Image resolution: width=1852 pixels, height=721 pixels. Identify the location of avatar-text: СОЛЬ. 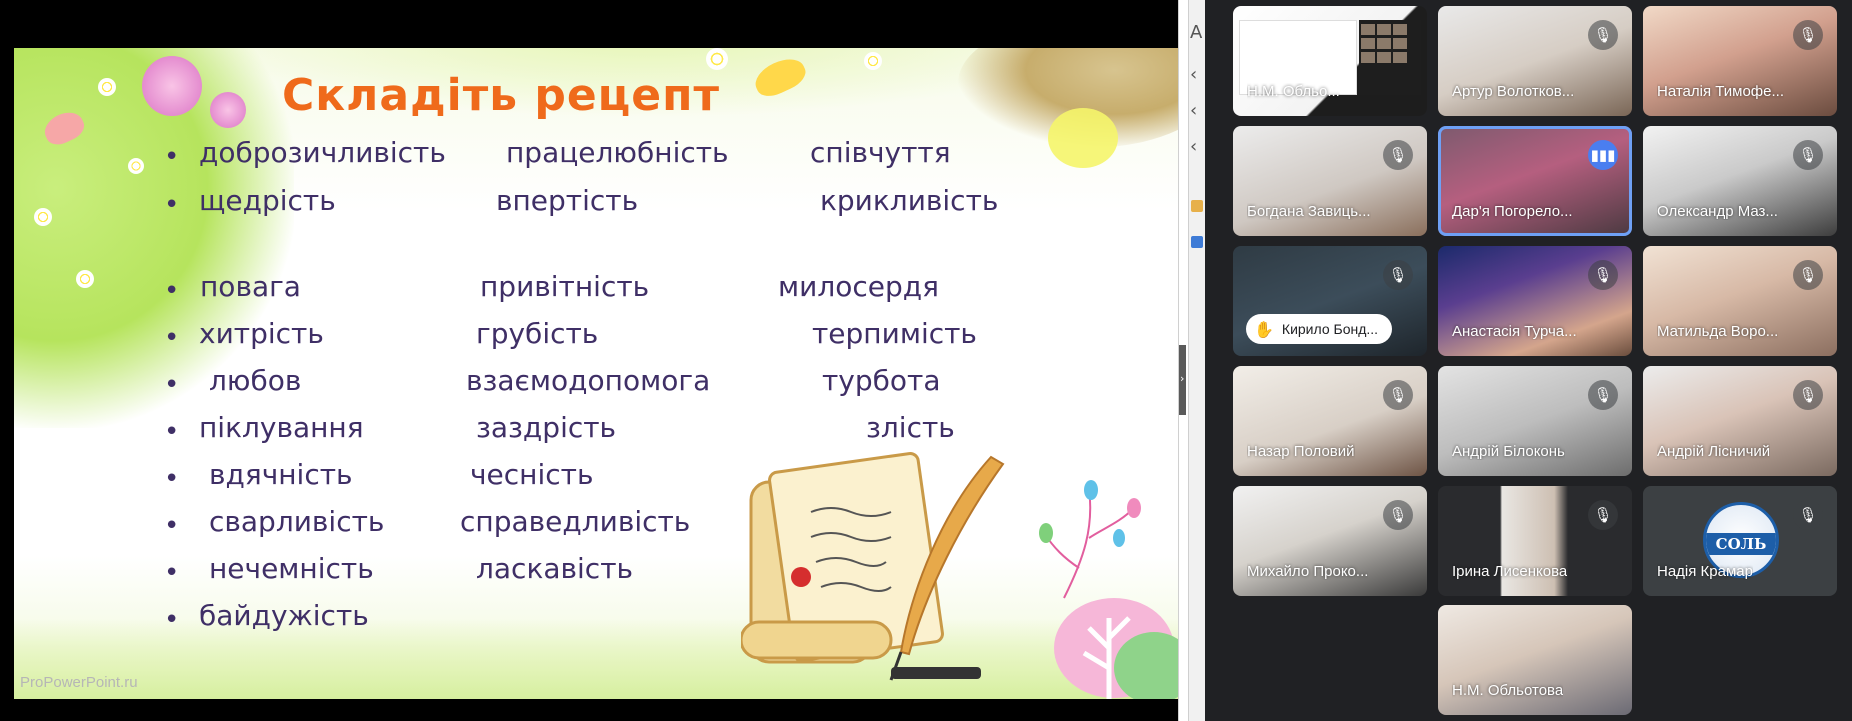
(1741, 544).